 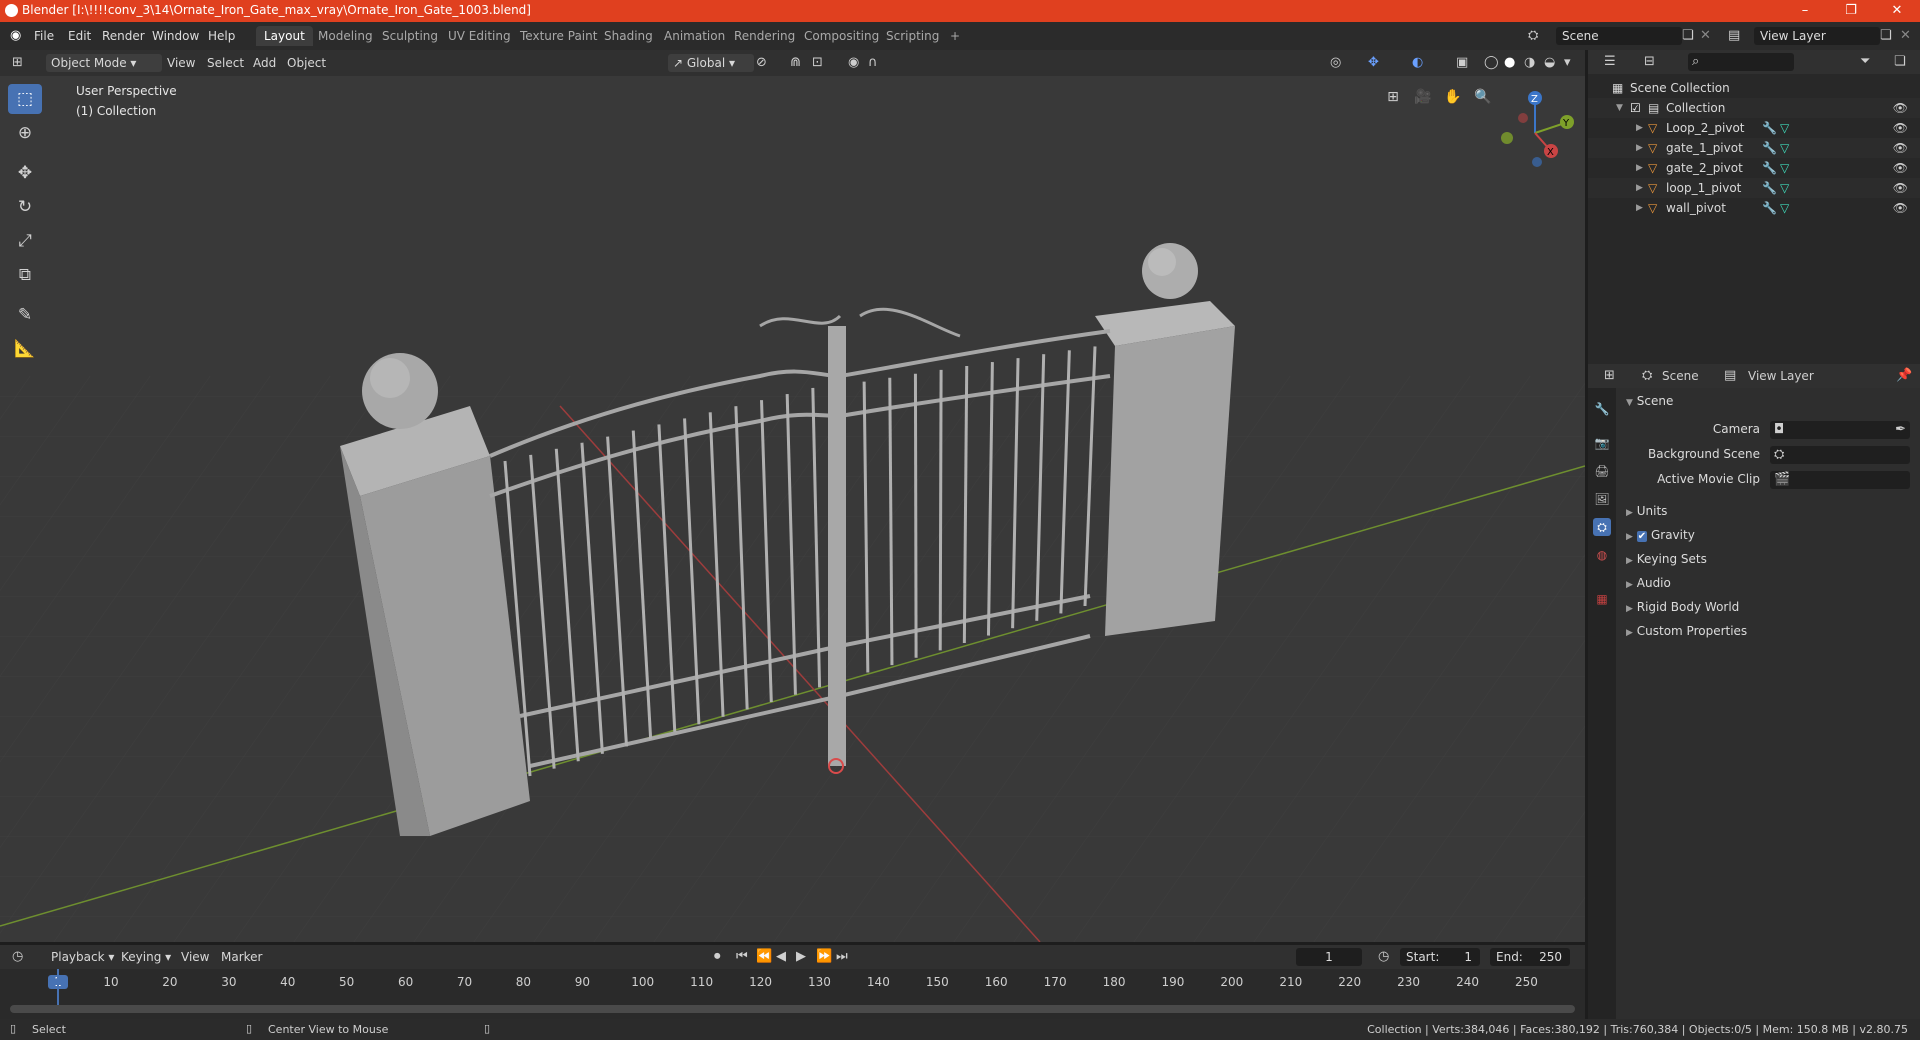 What do you see at coordinates (25, 241) in the screenshot?
I see `scale-tool: ⤢` at bounding box center [25, 241].